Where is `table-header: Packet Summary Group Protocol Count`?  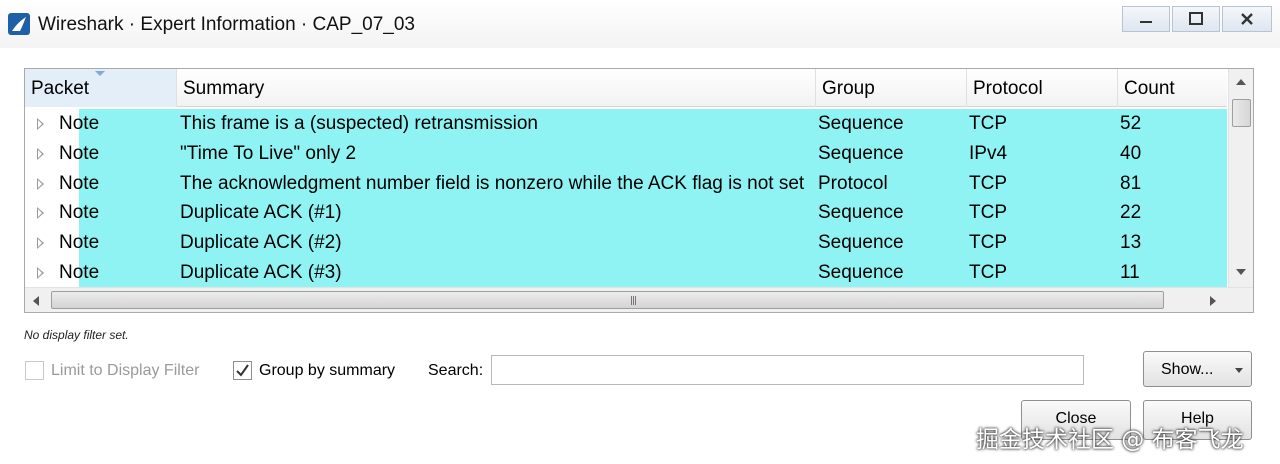 table-header: Packet Summary Group Protocol Count is located at coordinates (626, 88).